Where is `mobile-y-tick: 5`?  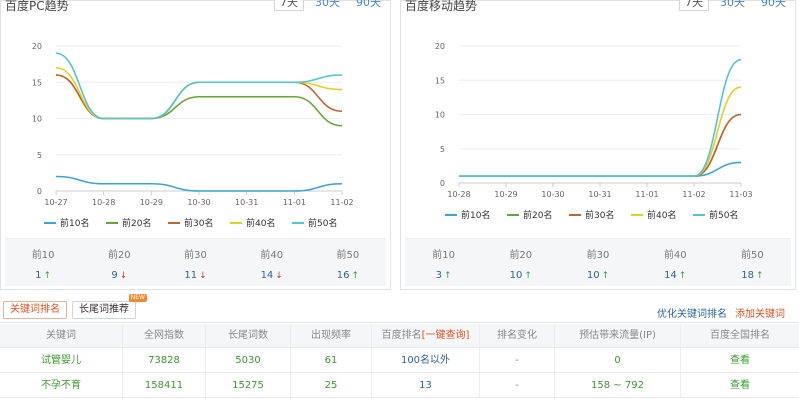
mobile-y-tick: 5 is located at coordinates (442, 149).